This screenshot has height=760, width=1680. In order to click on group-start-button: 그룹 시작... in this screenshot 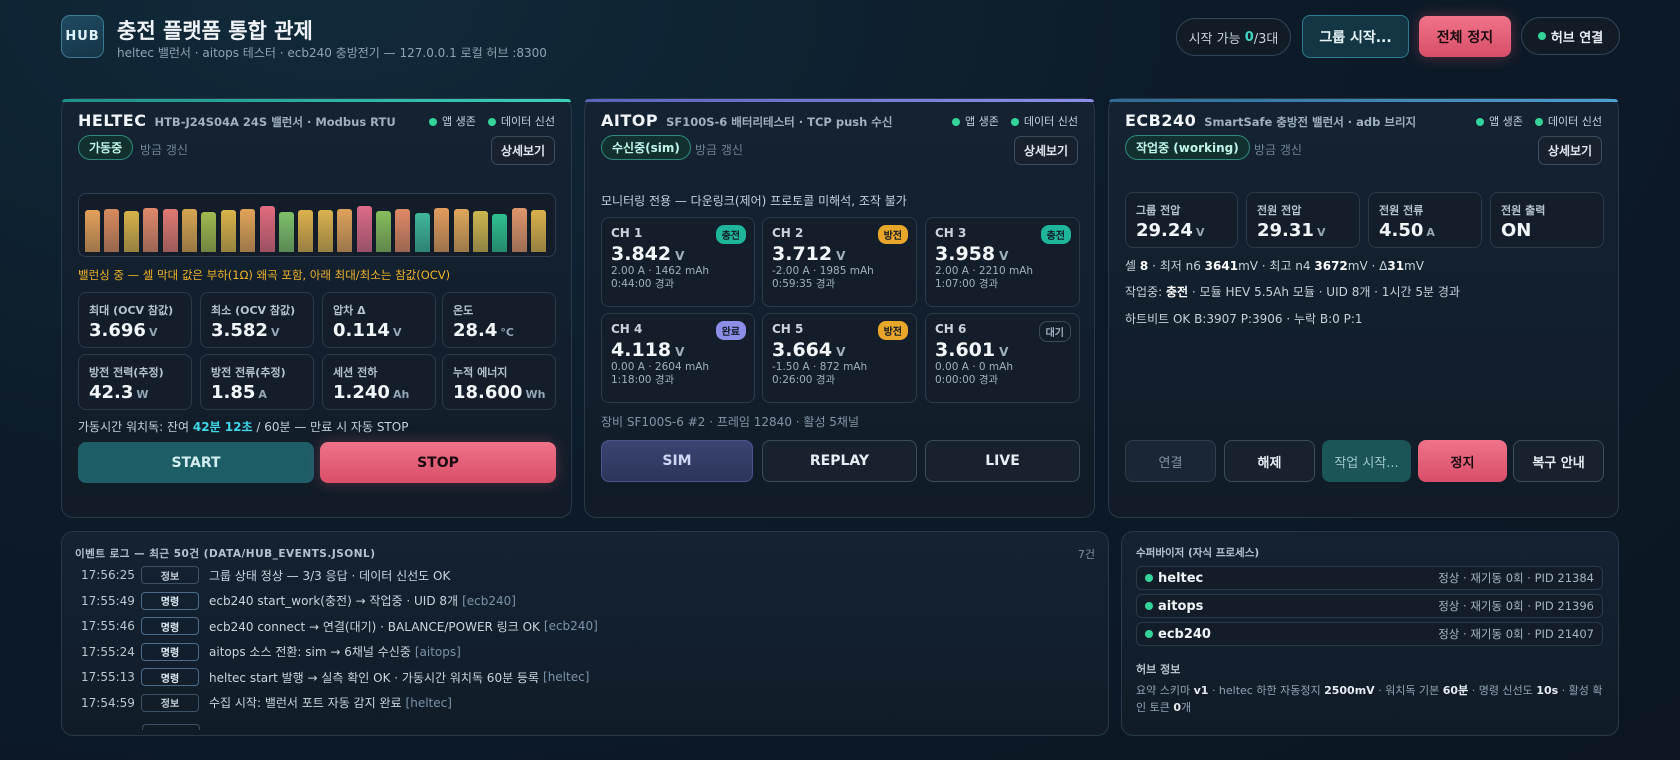, I will do `click(1355, 36)`.